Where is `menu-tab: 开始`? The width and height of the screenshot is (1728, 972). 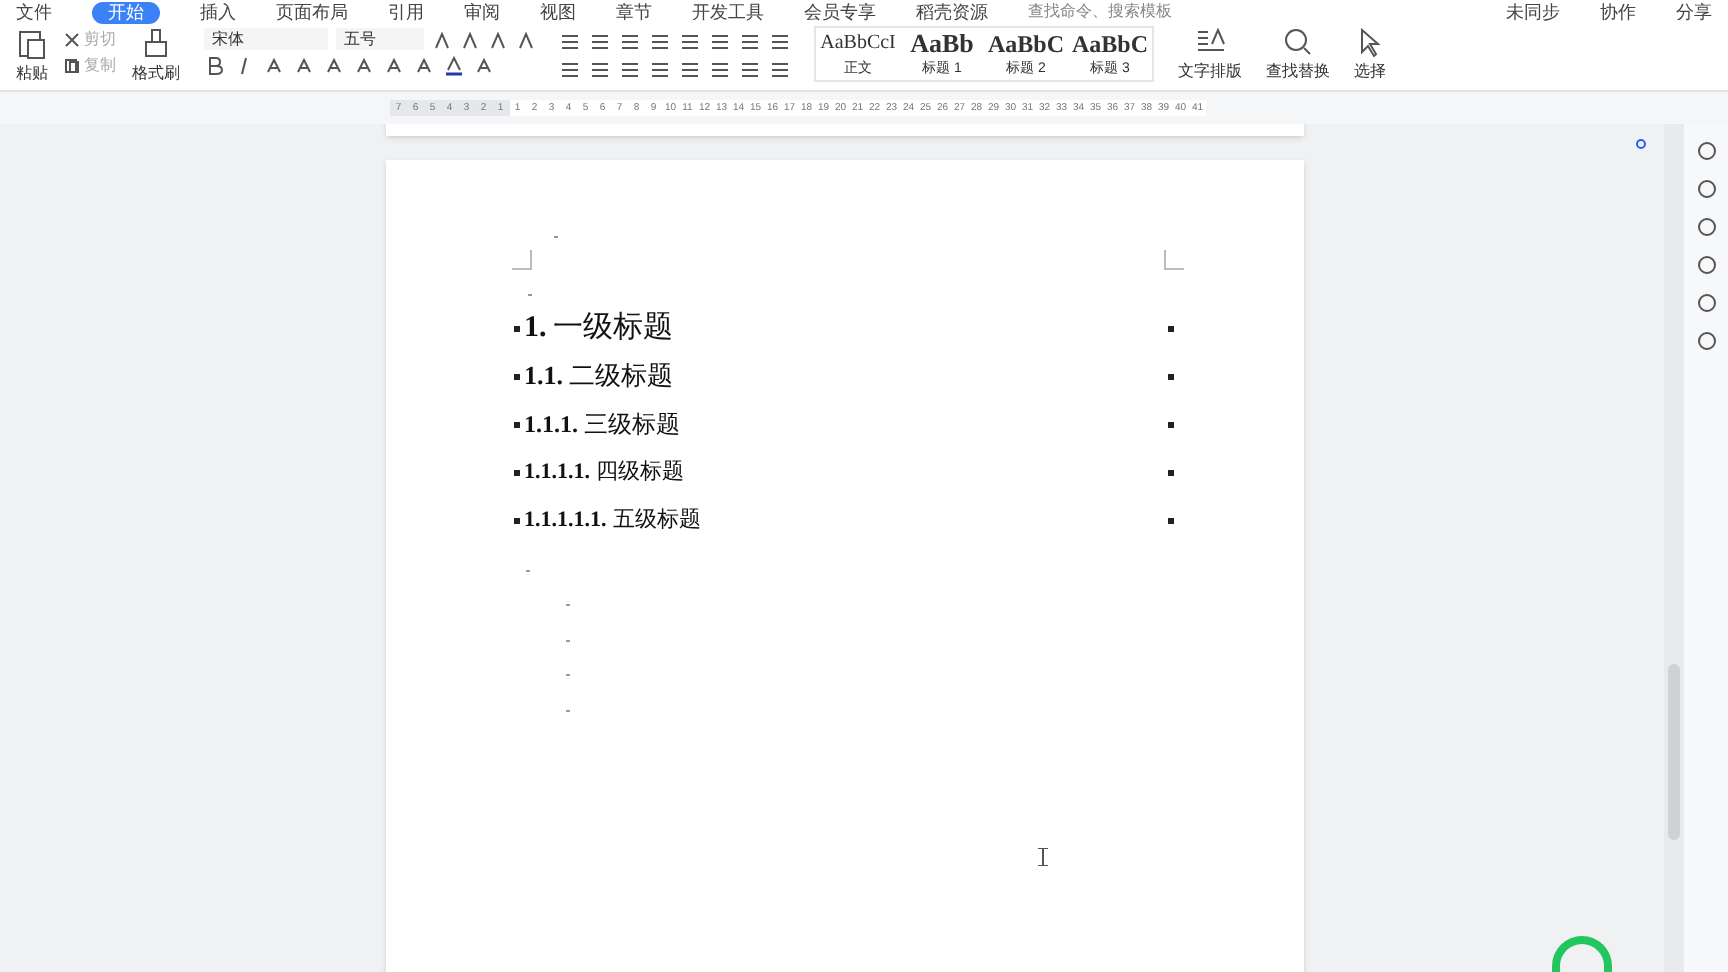
menu-tab: 开始 is located at coordinates (126, 12).